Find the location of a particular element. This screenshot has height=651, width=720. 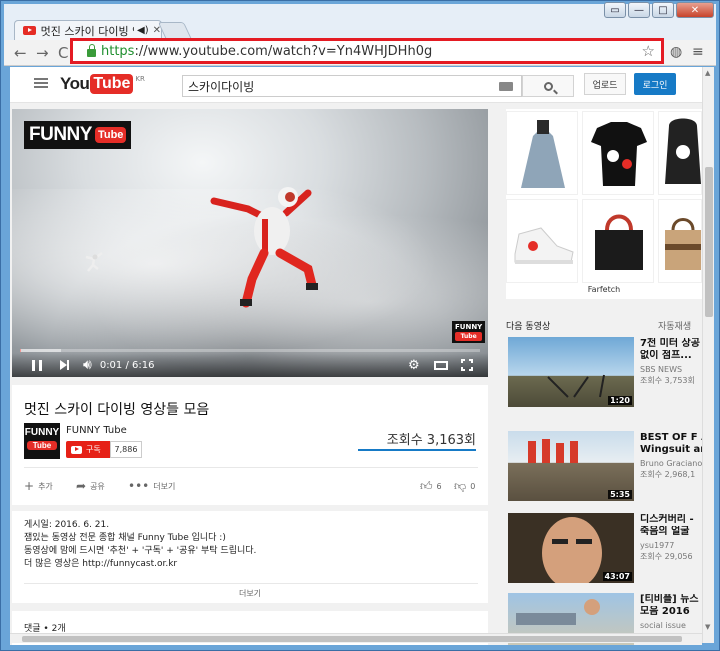

more-label: 더보기 is located at coordinates (164, 486).